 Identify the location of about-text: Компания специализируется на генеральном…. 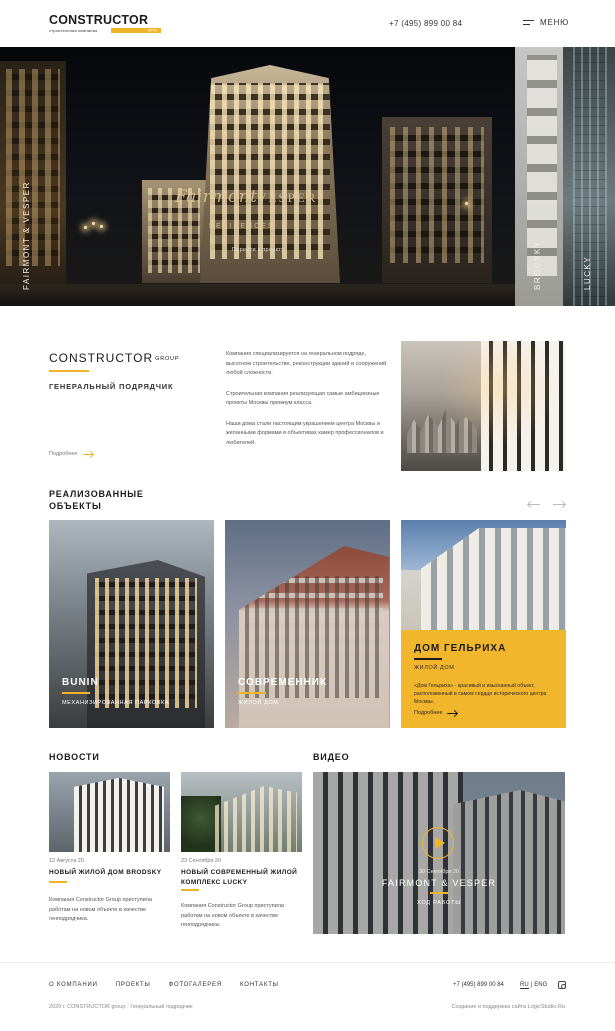
(307, 404).